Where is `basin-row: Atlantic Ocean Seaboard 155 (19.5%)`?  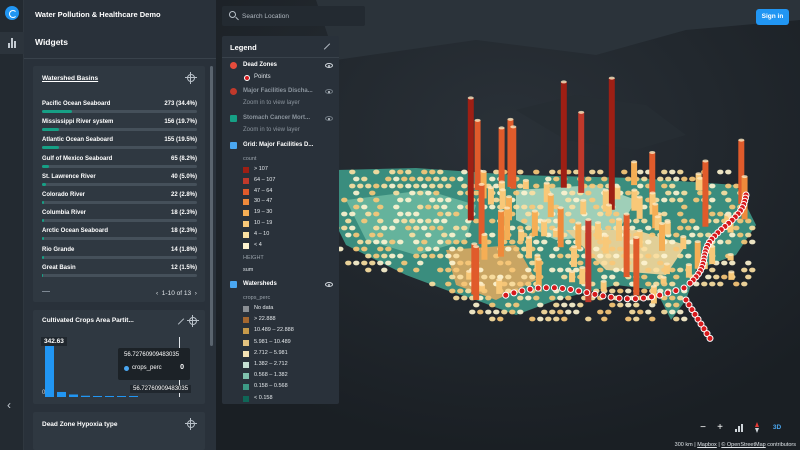 basin-row: Atlantic Ocean Seaboard 155 (19.5%) is located at coordinates (119, 144).